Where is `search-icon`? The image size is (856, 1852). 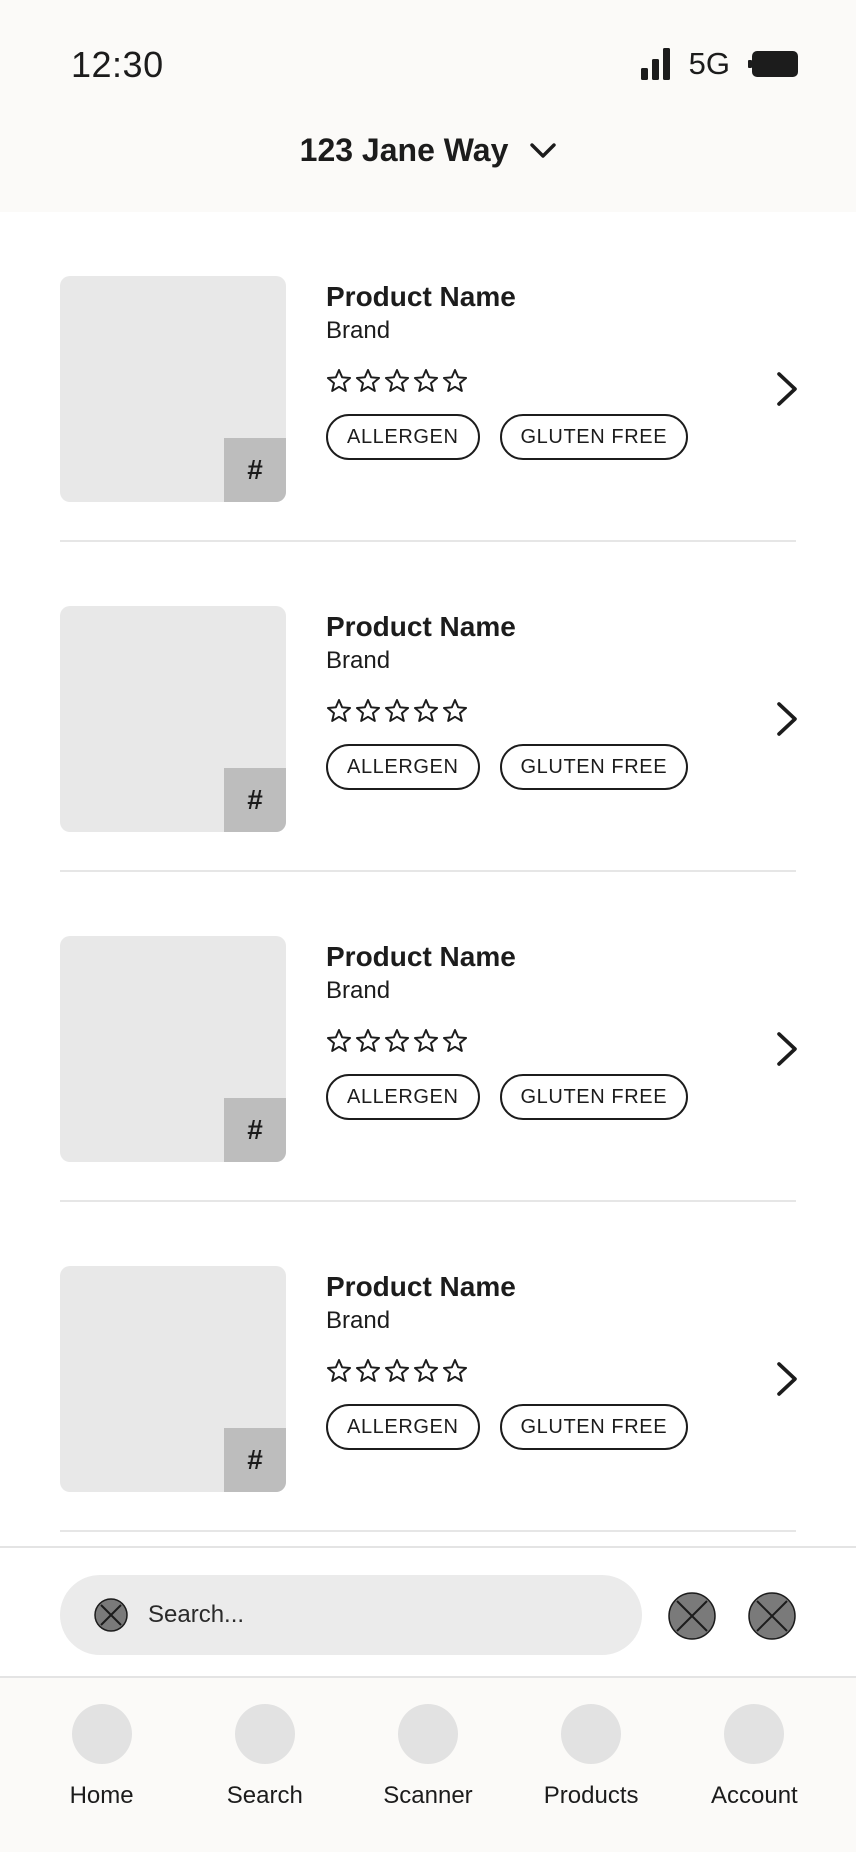
search-icon is located at coordinates (264, 1734).